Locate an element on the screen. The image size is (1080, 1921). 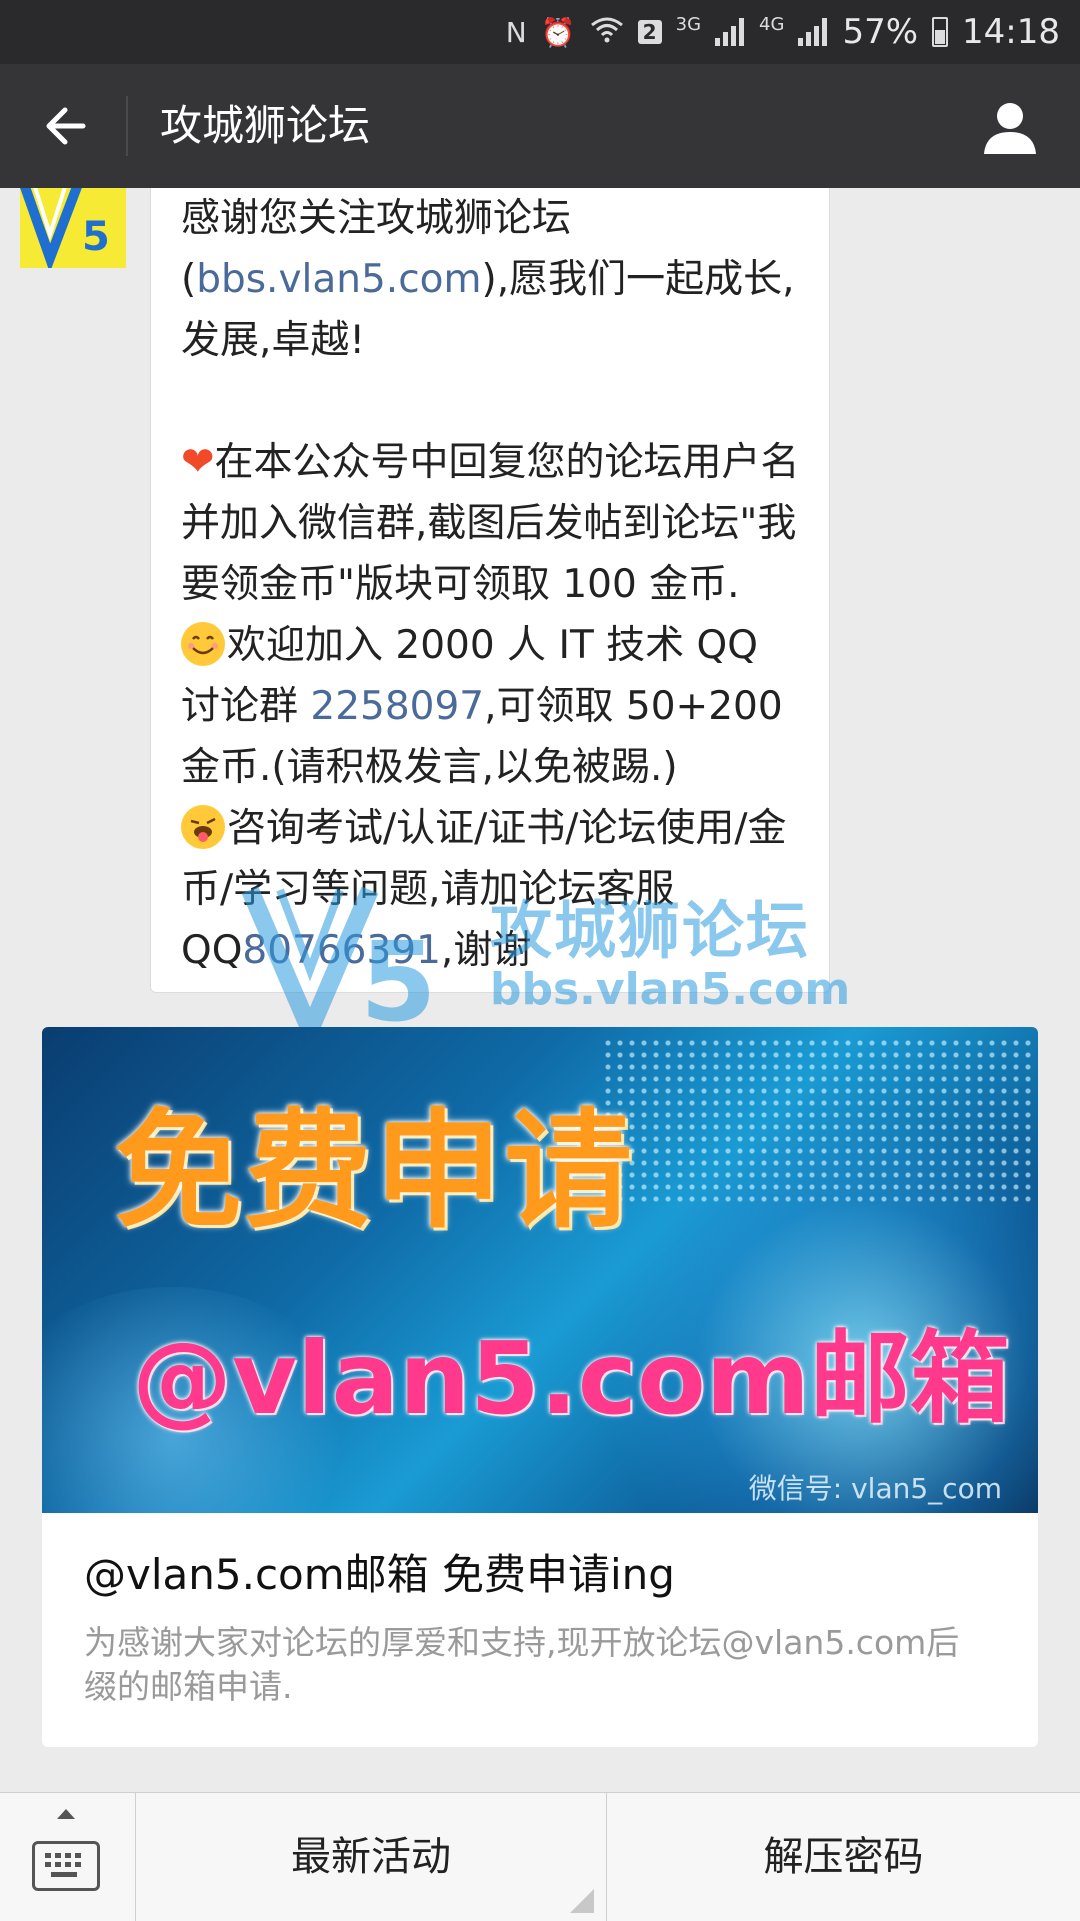
keyboard-toggle-button is located at coordinates (68, 1857).